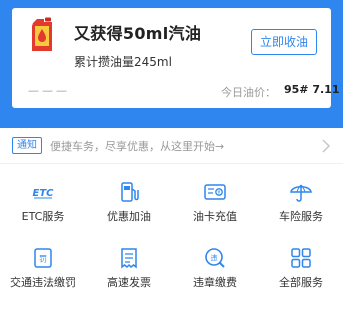  Describe the element at coordinates (129, 275) in the screenshot. I see `service-highway-invoice: 高速发票` at that location.